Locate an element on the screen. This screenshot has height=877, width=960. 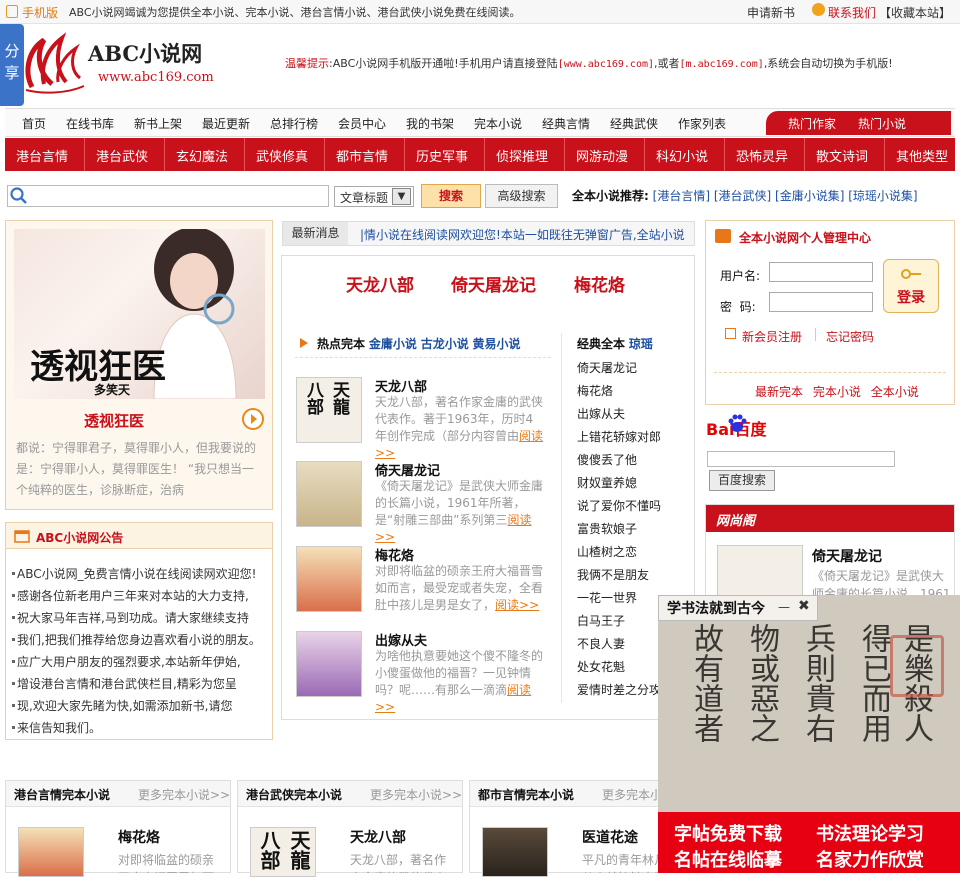
headline-link: 倚天屠龙记 is located at coordinates (493, 283).